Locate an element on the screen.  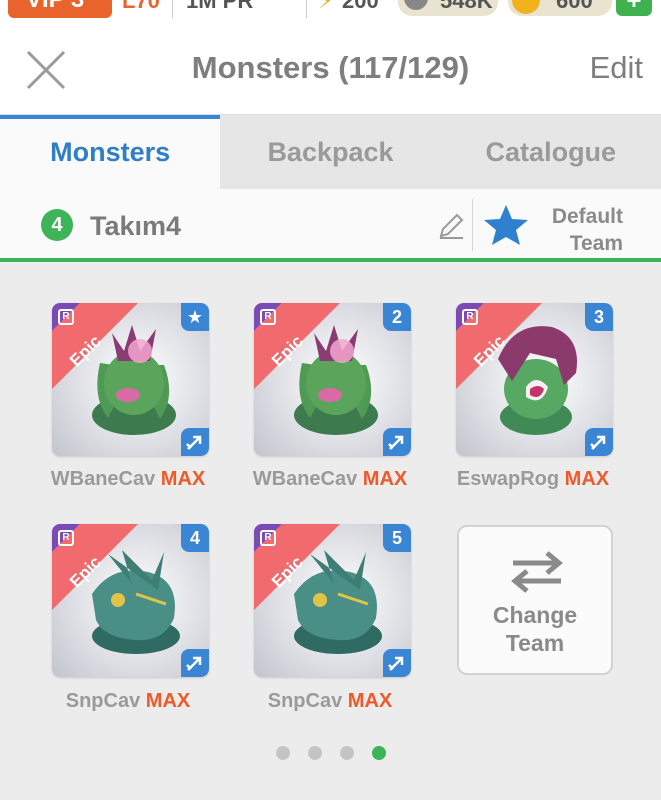
tab-bar: Monsters Backpack Catalogue is located at coordinates (330, 152).